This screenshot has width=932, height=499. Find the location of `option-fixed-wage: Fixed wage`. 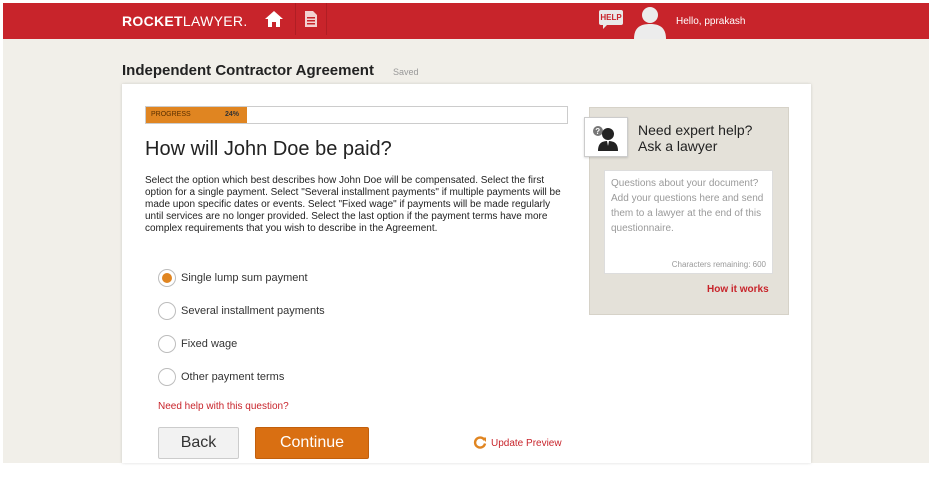

option-fixed-wage: Fixed wage is located at coordinates (197, 344).